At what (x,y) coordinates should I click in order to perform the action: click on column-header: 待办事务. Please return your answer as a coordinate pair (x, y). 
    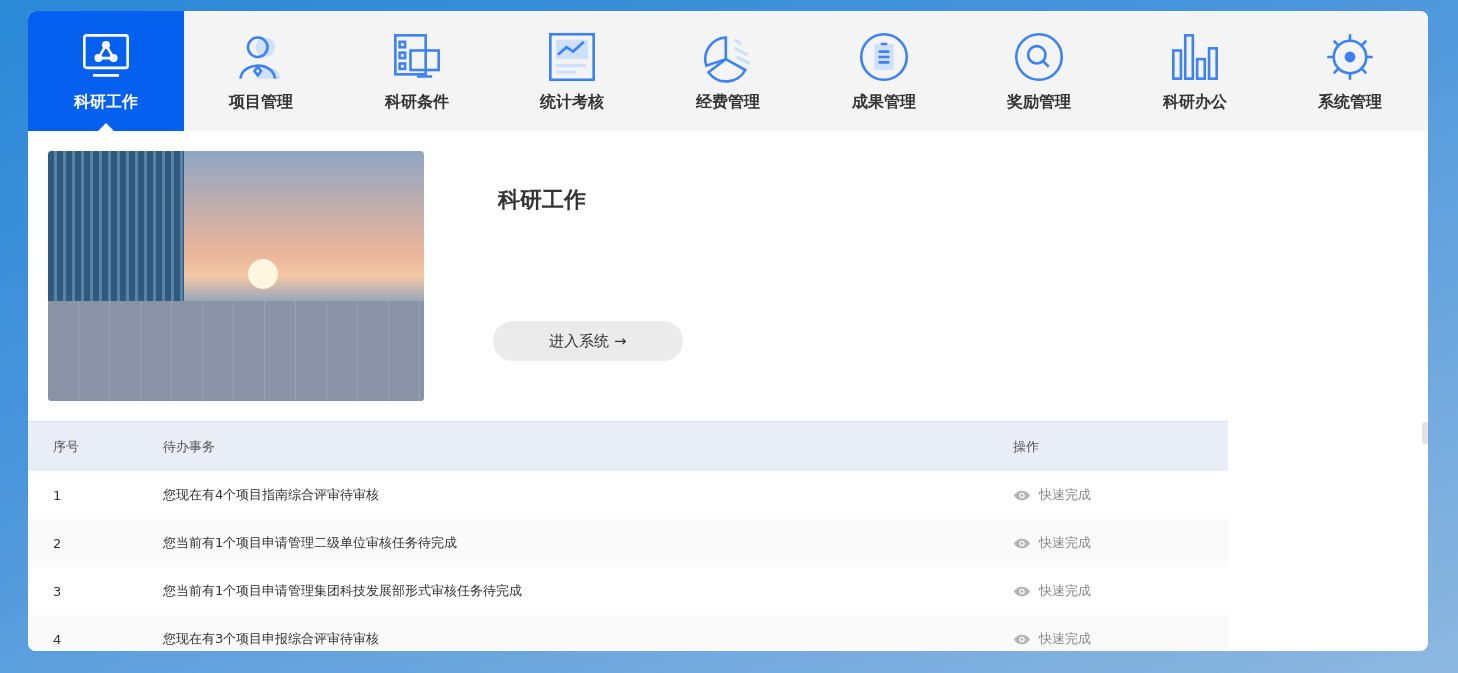
    Looking at the image, I should click on (189, 446).